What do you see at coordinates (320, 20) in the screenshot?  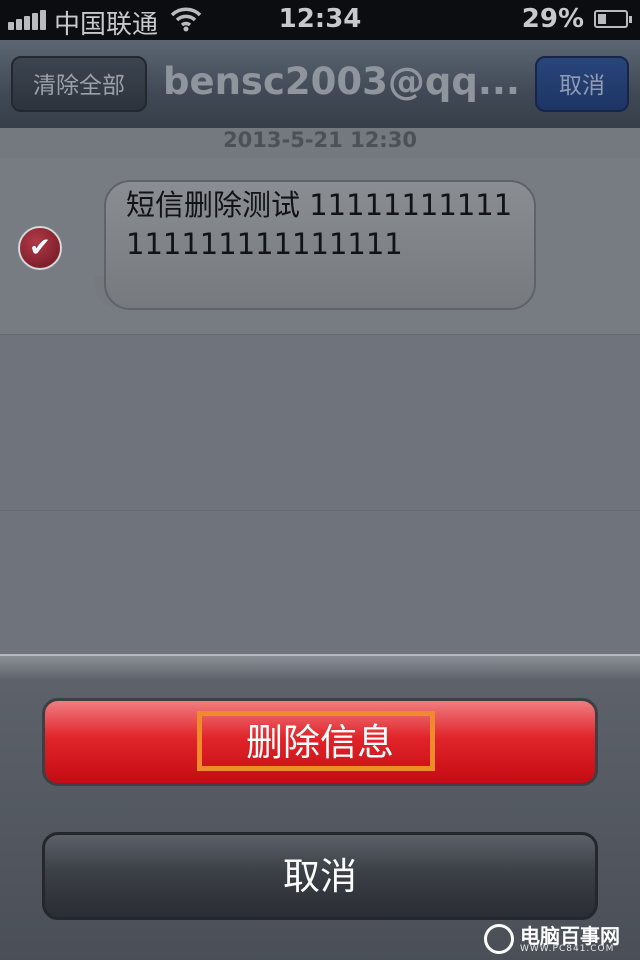 I see `status-bar: 中国联通 12:34 29%` at bounding box center [320, 20].